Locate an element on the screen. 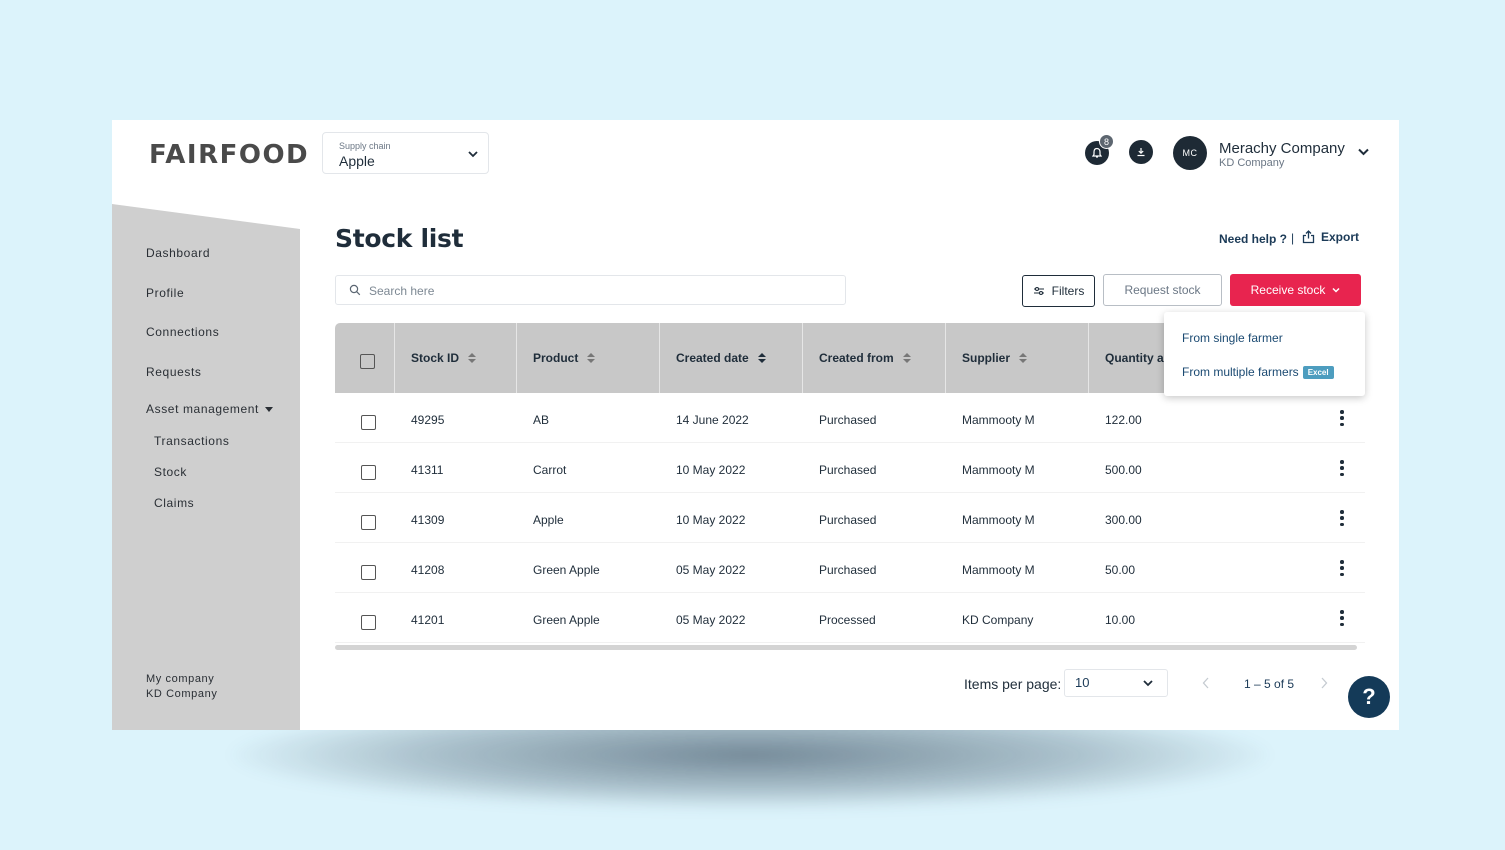  sidebar-item-stock: Stock is located at coordinates (170, 472).